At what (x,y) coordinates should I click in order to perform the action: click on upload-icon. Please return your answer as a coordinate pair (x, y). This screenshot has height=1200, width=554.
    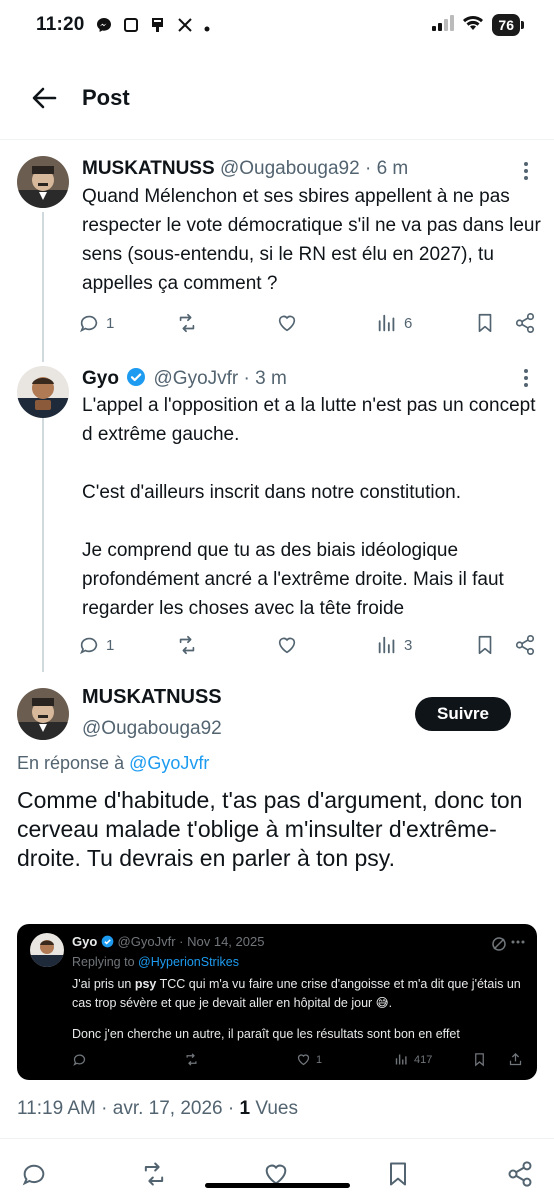
    Looking at the image, I should click on (515, 1059).